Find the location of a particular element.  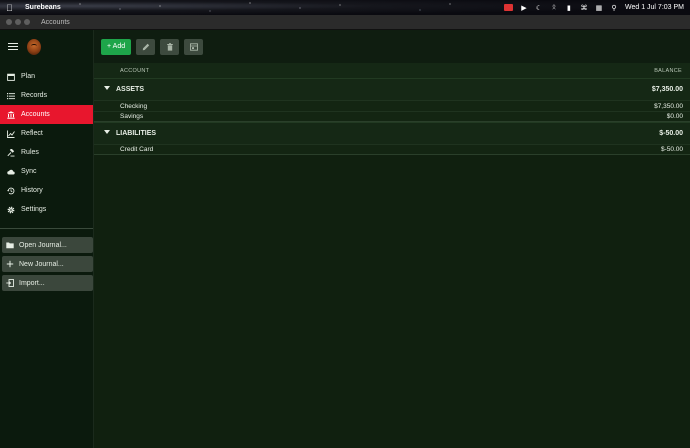

pencil-icon is located at coordinates (145, 46).